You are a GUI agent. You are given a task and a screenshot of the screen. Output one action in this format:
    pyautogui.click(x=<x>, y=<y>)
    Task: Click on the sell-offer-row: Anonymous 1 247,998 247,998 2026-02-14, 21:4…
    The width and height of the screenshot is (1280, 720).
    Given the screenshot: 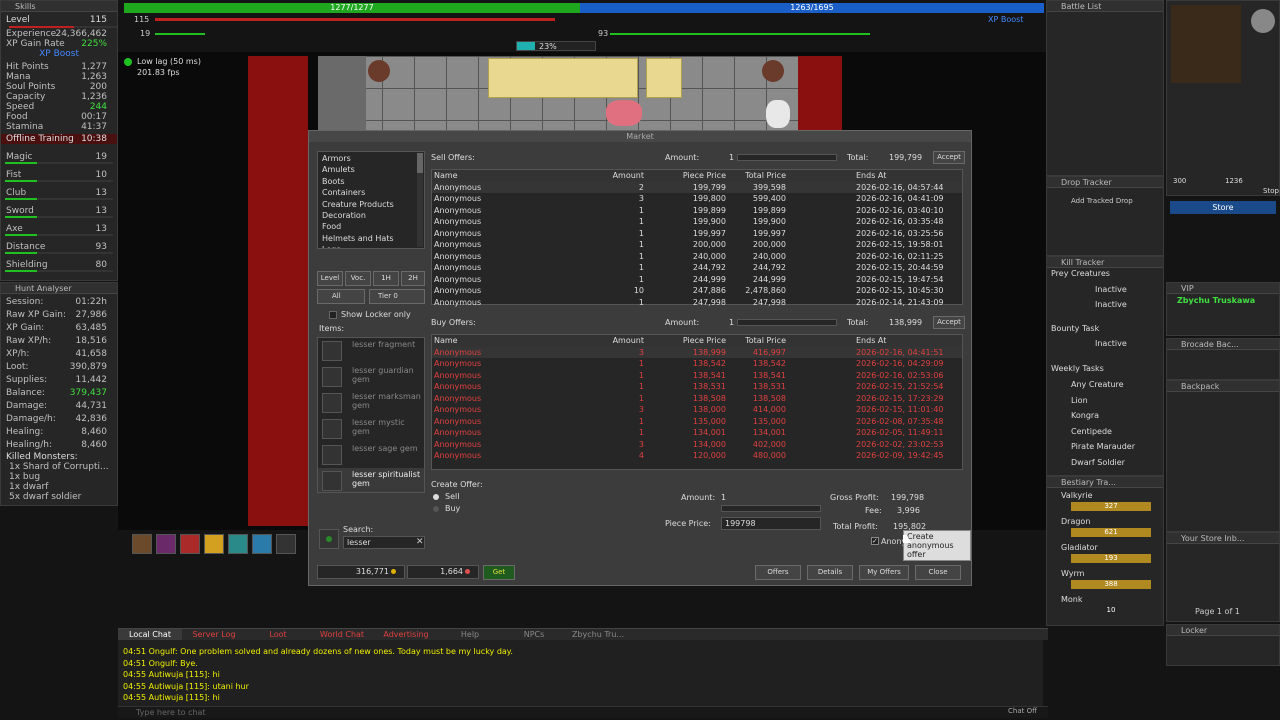 What is the action you would take?
    pyautogui.click(x=697, y=303)
    